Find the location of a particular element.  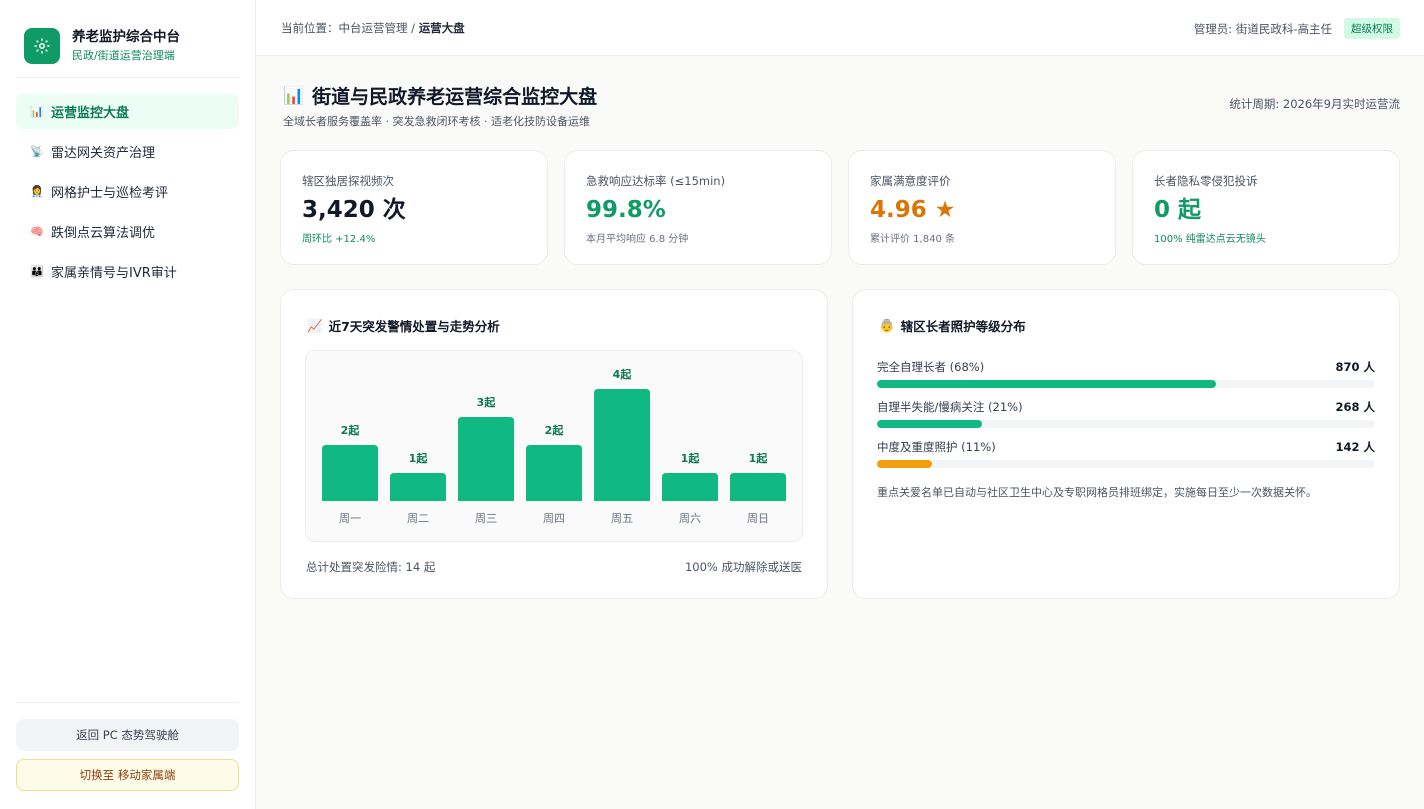

sidebar-item-label: 雷达网关资产治理 is located at coordinates (103, 153).